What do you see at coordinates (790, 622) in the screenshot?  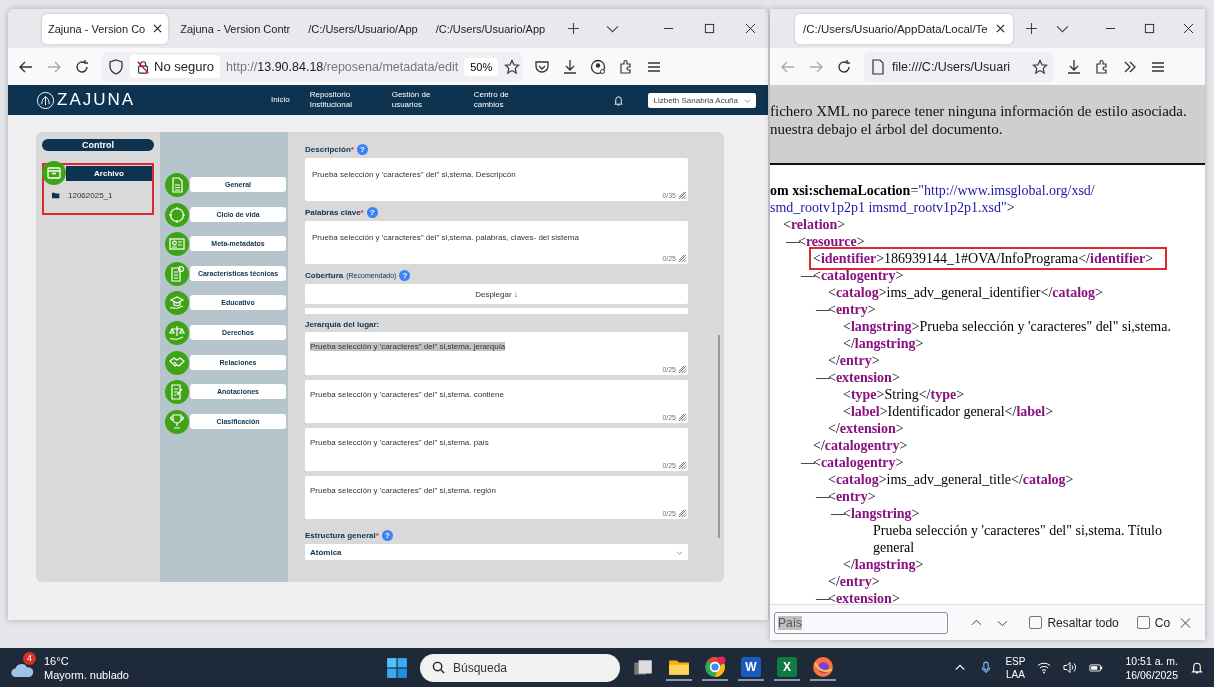 I see `find-text: País` at bounding box center [790, 622].